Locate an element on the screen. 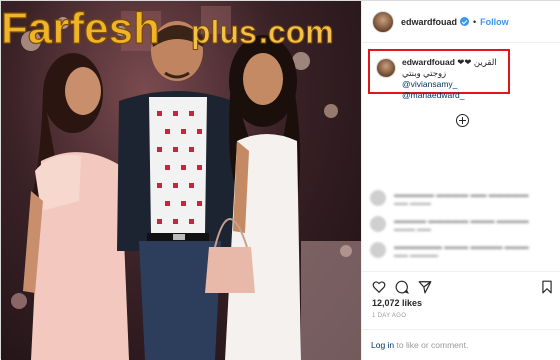 The height and width of the screenshot is (360, 560). login-link: Log in is located at coordinates (382, 345).